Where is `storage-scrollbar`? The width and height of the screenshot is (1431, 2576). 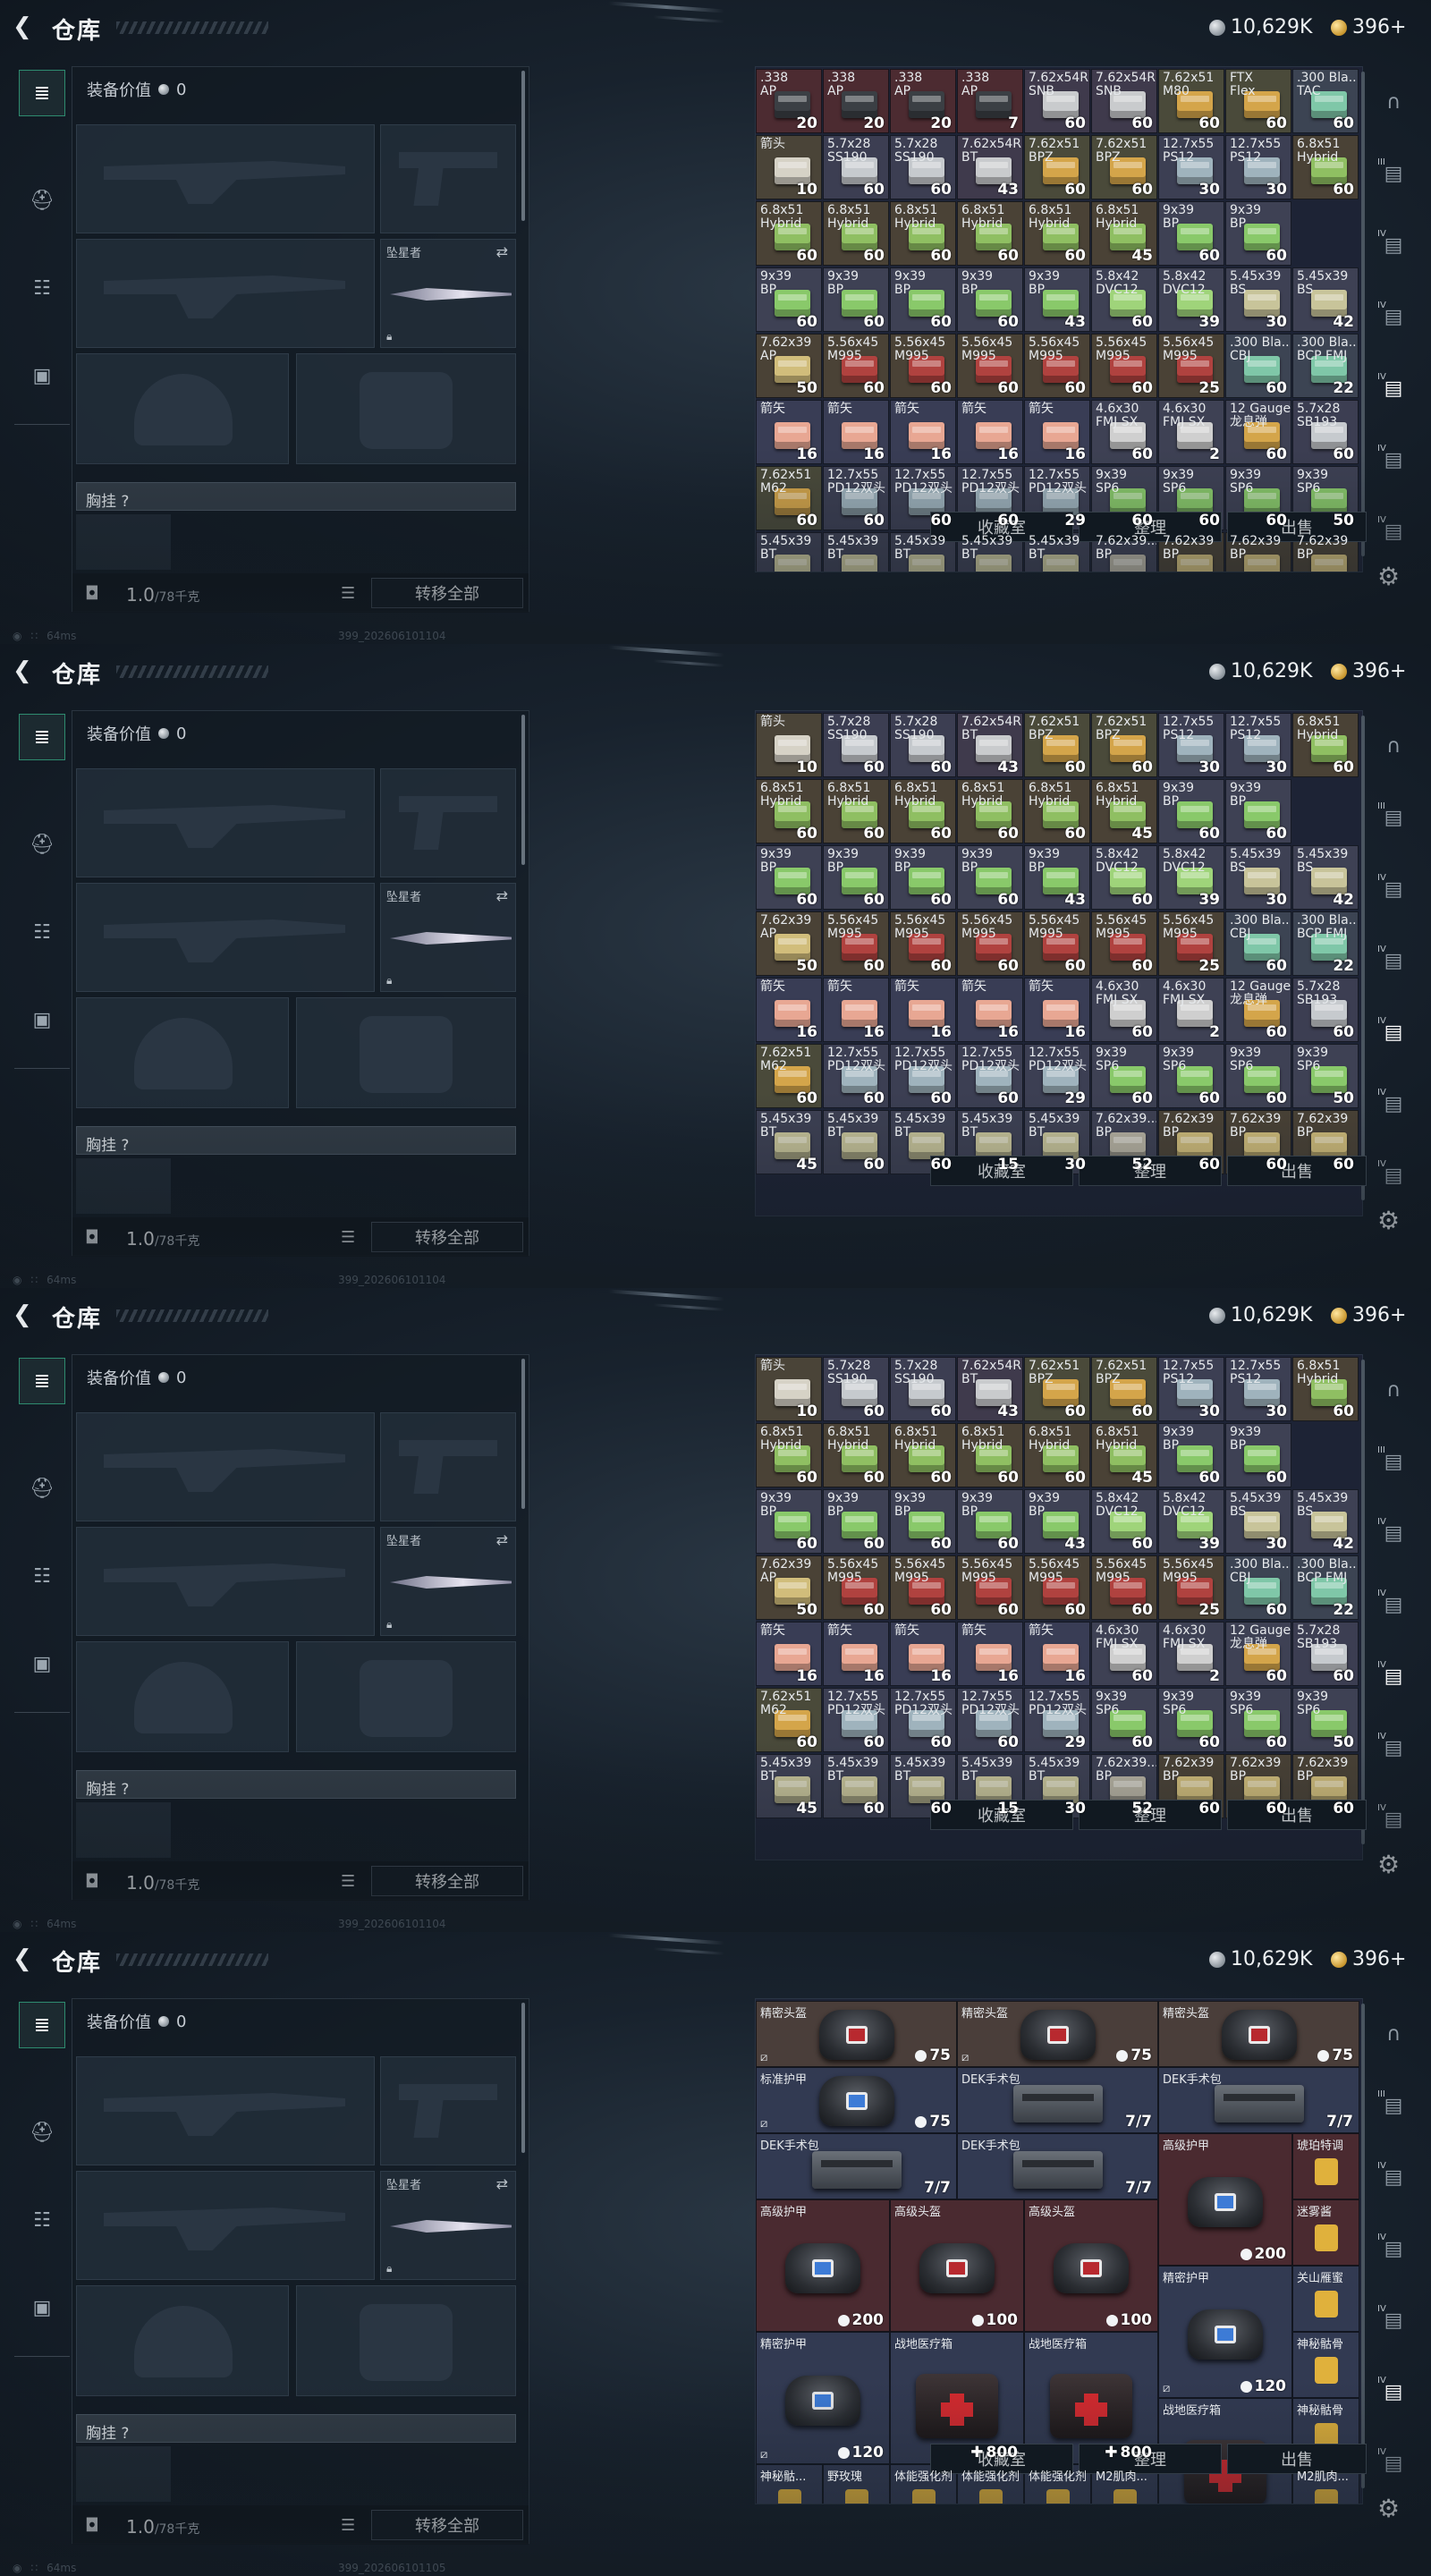
storage-scrollbar is located at coordinates (1363, 314).